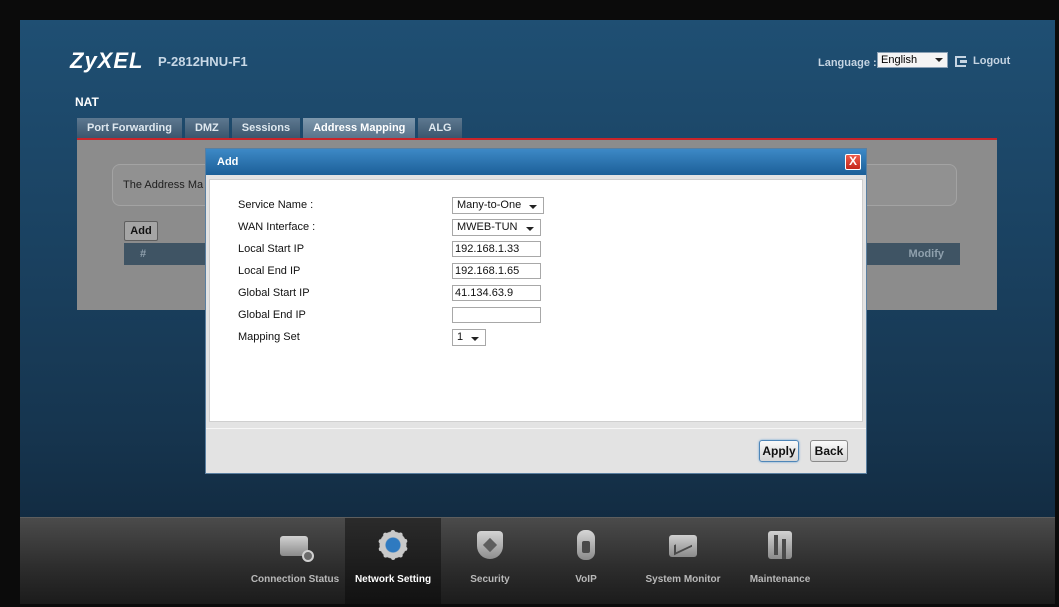  What do you see at coordinates (359, 128) in the screenshot?
I see `tab-address-mapping: Address Mapping` at bounding box center [359, 128].